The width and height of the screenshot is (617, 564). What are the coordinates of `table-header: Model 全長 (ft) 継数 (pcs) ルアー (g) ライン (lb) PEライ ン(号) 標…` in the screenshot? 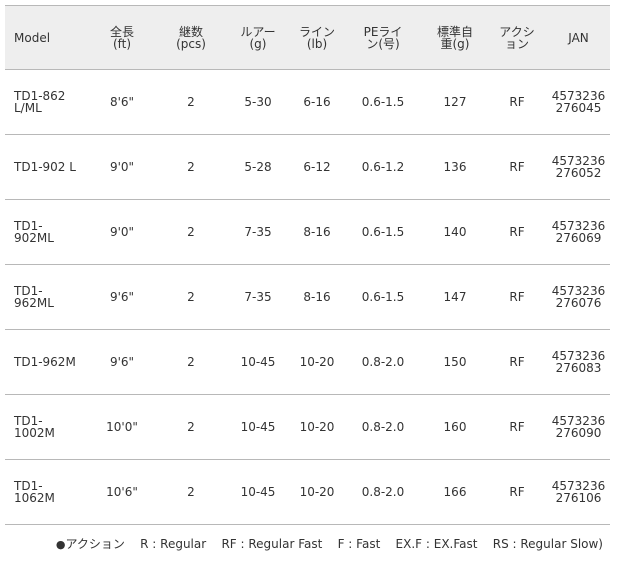 It's located at (307, 37).